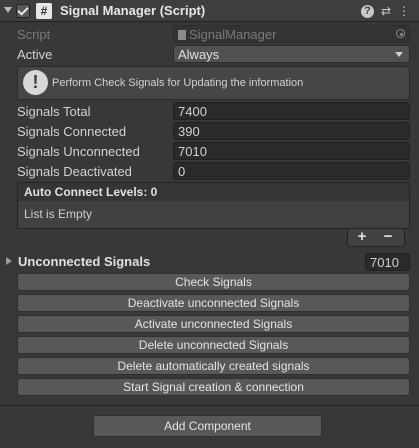 This screenshot has width=419, height=448. What do you see at coordinates (35, 54) in the screenshot?
I see `active-label: Active` at bounding box center [35, 54].